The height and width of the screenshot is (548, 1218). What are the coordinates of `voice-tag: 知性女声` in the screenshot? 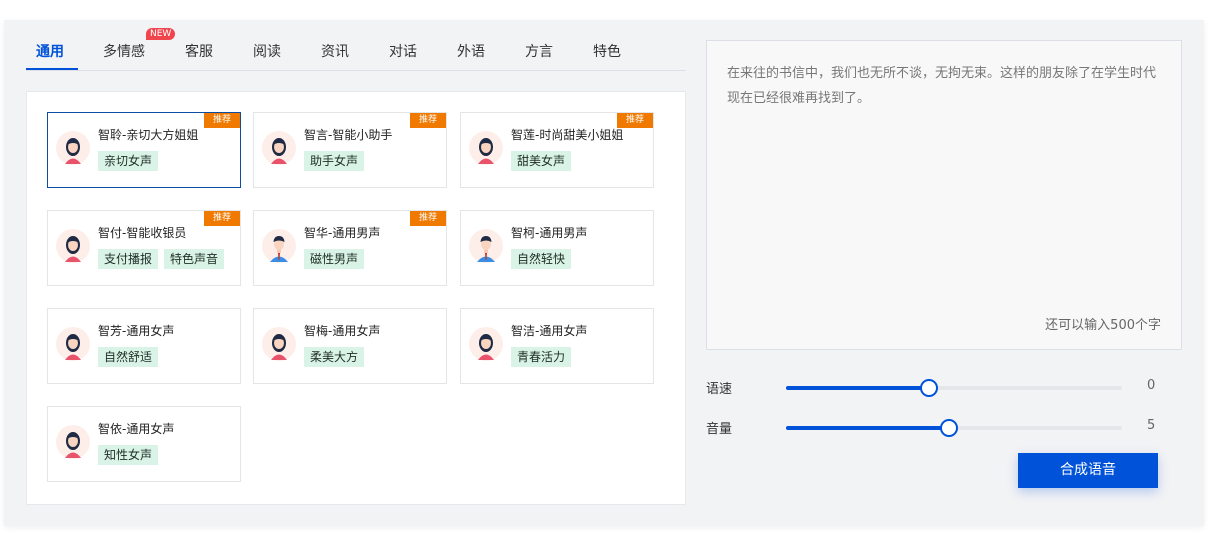 It's located at (128, 455).